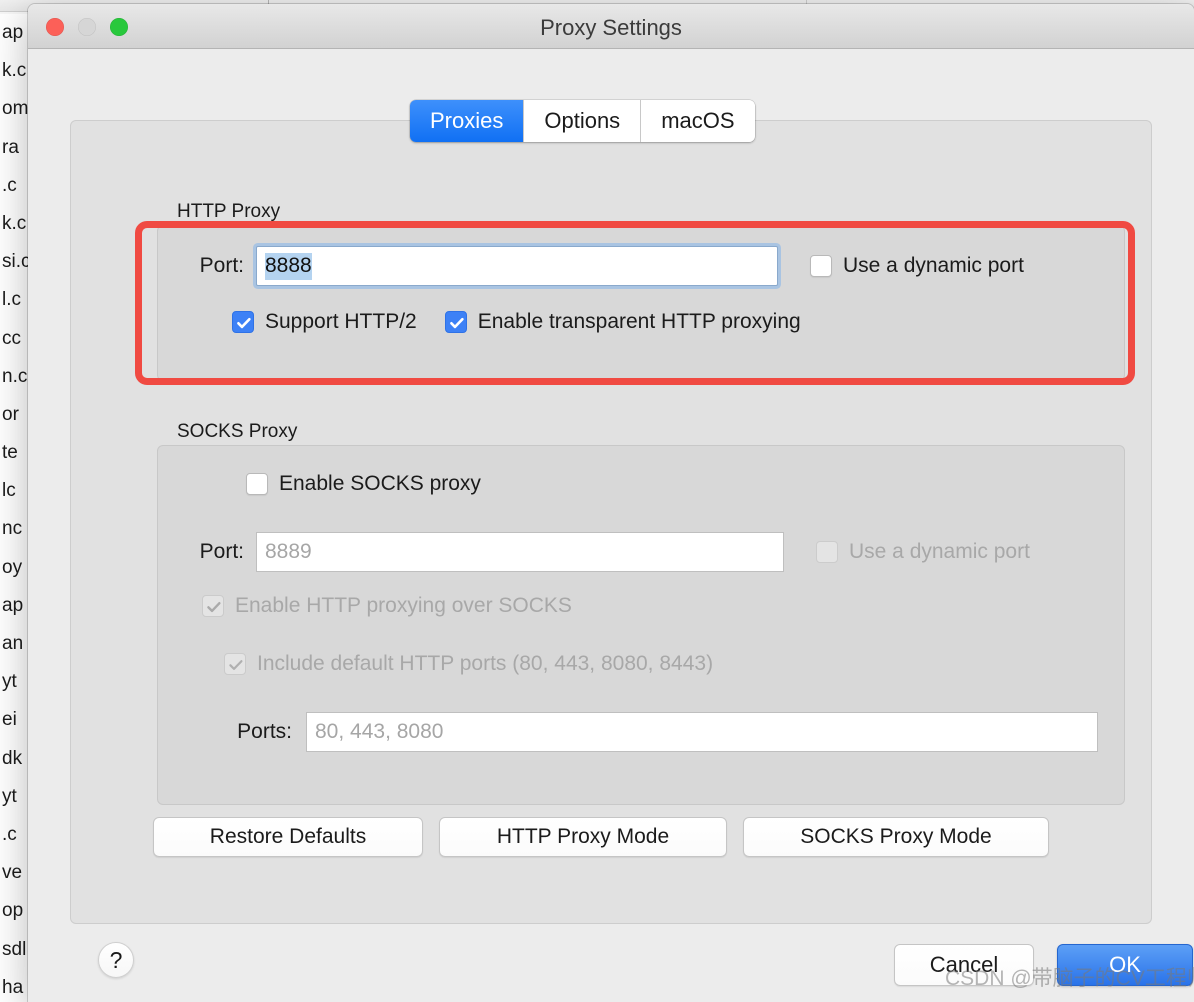 This screenshot has width=1194, height=1002. I want to click on http-over-socks-checkbox: Enable HTTP proxying over SOCKS, so click(387, 606).